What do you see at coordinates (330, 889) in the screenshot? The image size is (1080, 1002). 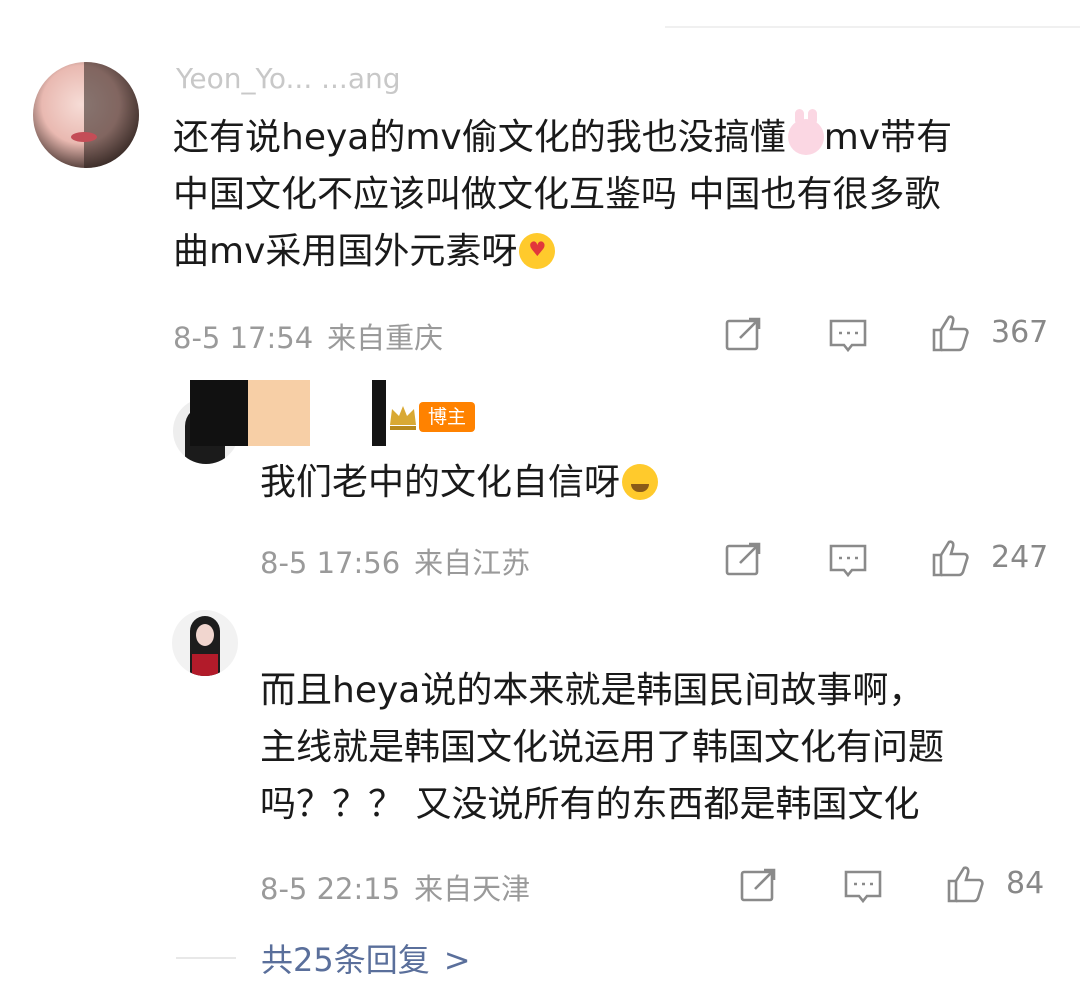 I see `comment-date: 8-5 22:15` at bounding box center [330, 889].